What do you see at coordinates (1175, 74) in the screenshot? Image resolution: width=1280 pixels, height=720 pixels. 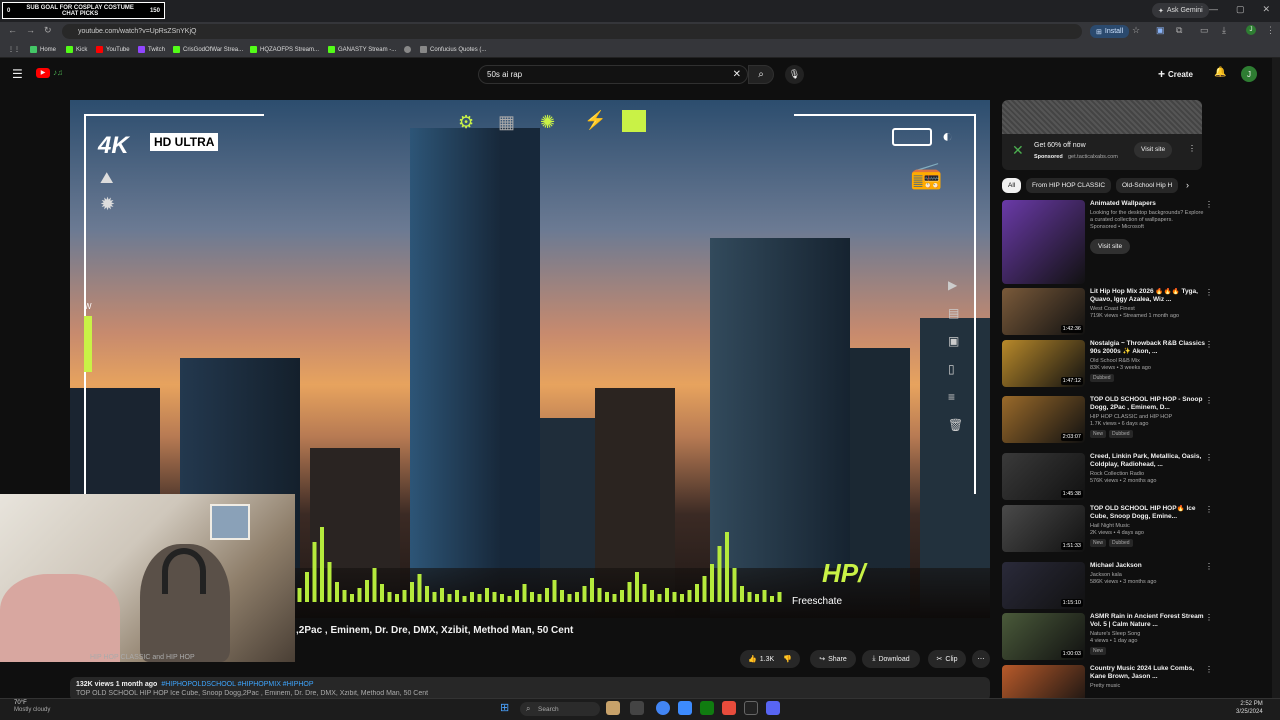 I see `create-button: + Create` at bounding box center [1175, 74].